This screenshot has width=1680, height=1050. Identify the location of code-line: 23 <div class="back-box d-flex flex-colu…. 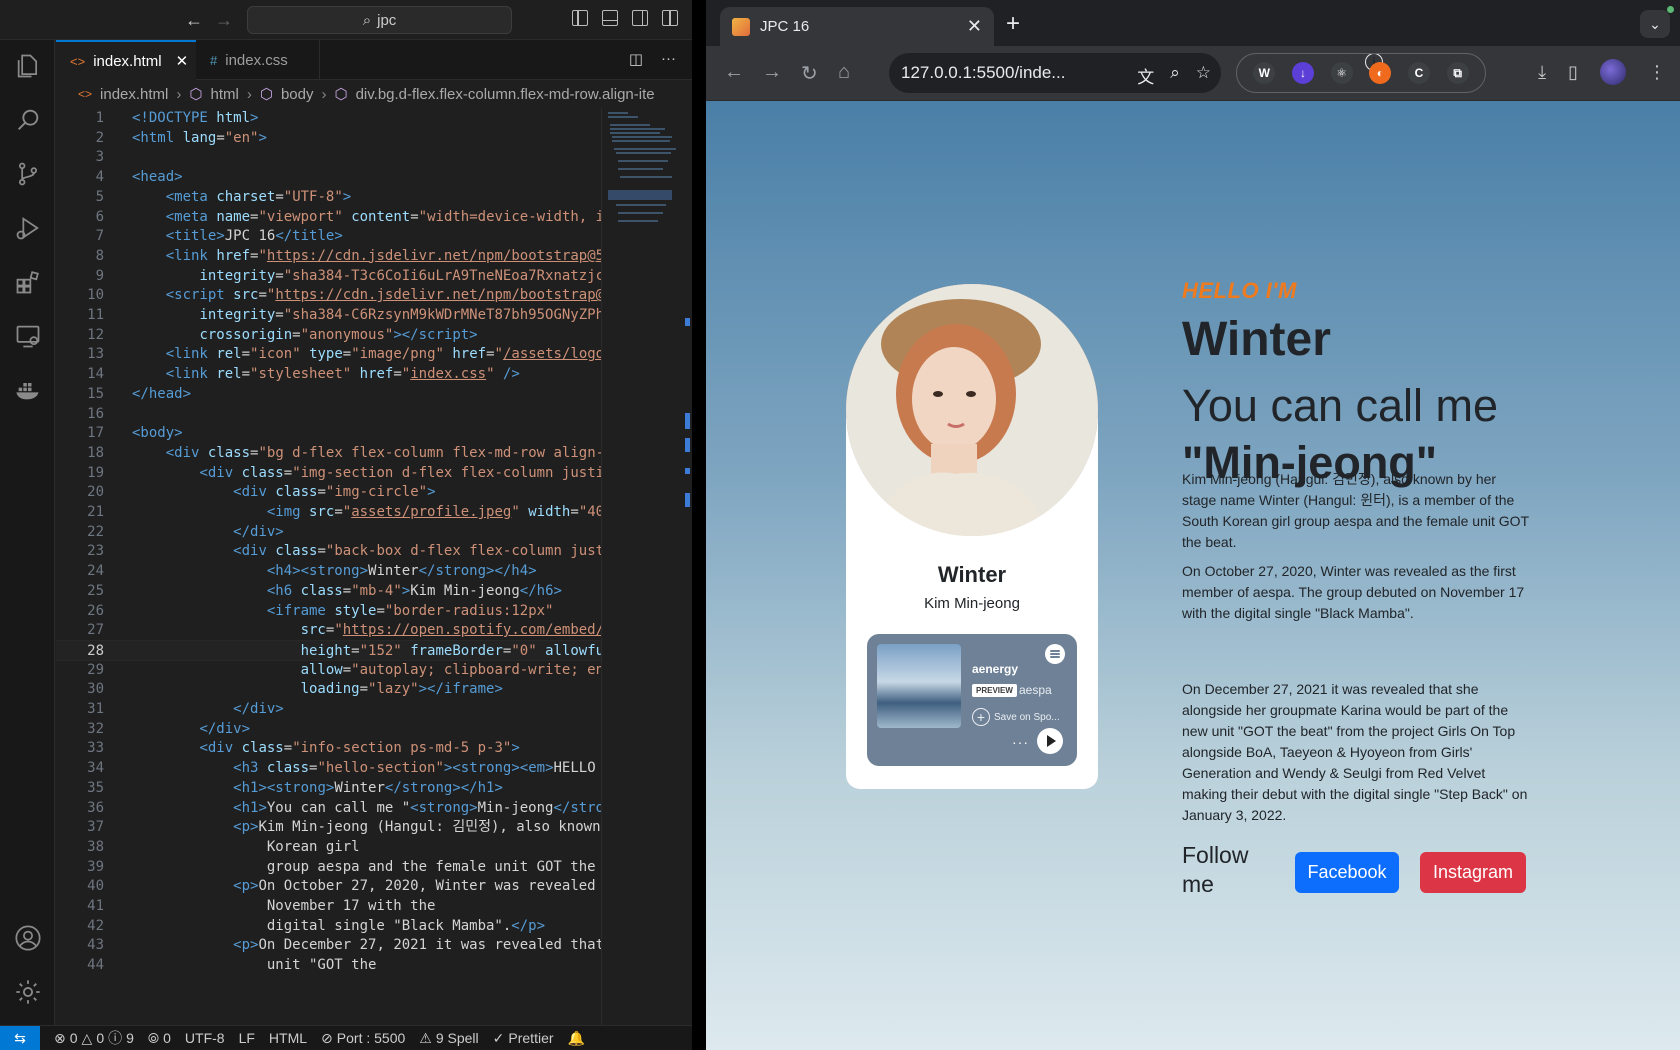
(328, 551).